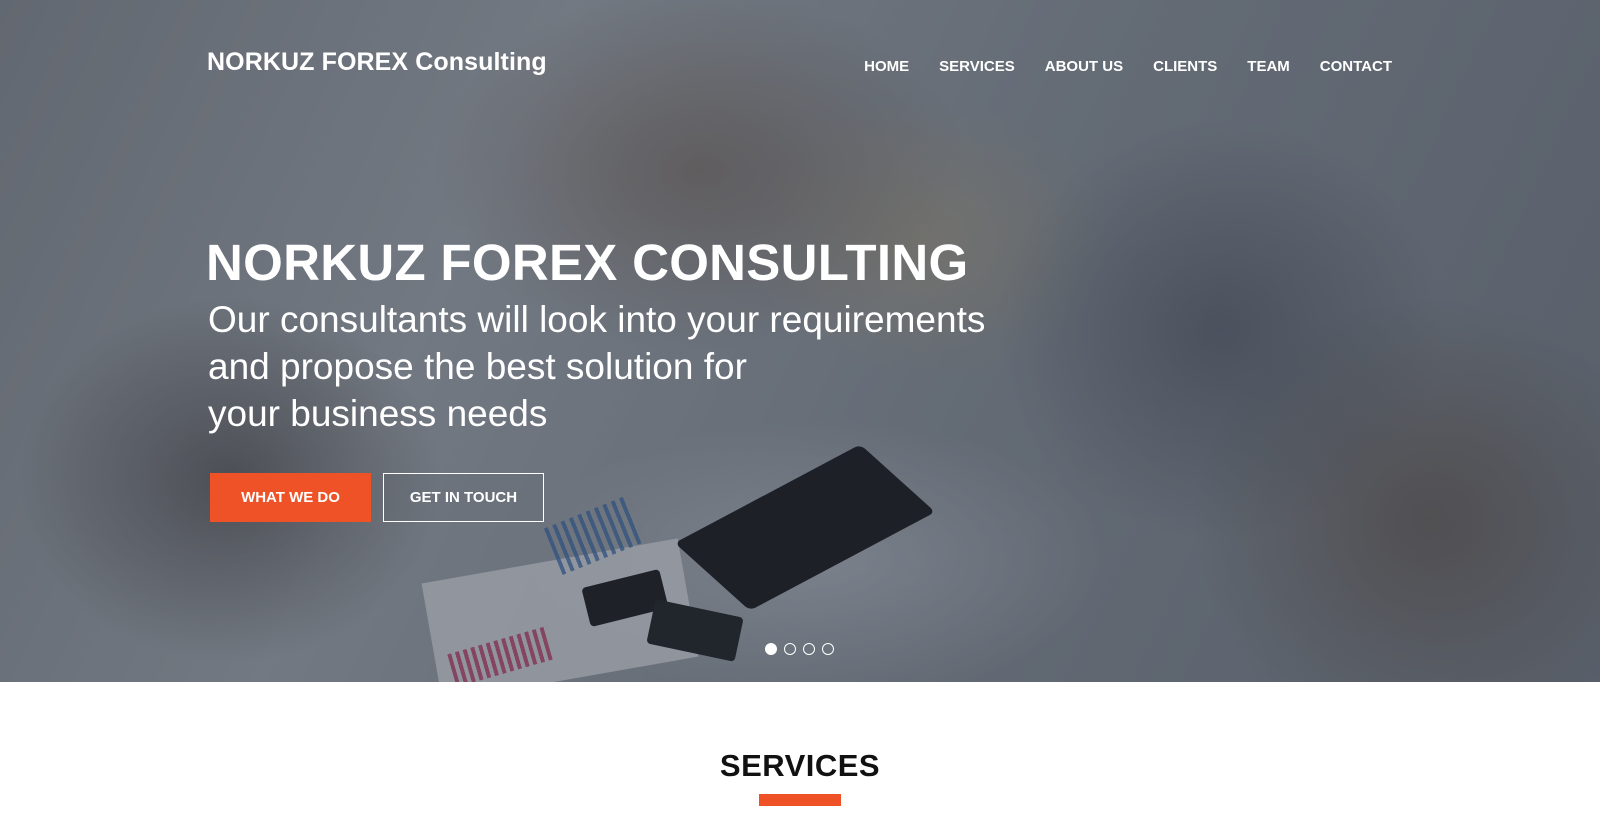 Image resolution: width=1600 pixels, height=830 pixels. I want to click on brand-logo: NORKUZ FOREX Consulting, so click(377, 62).